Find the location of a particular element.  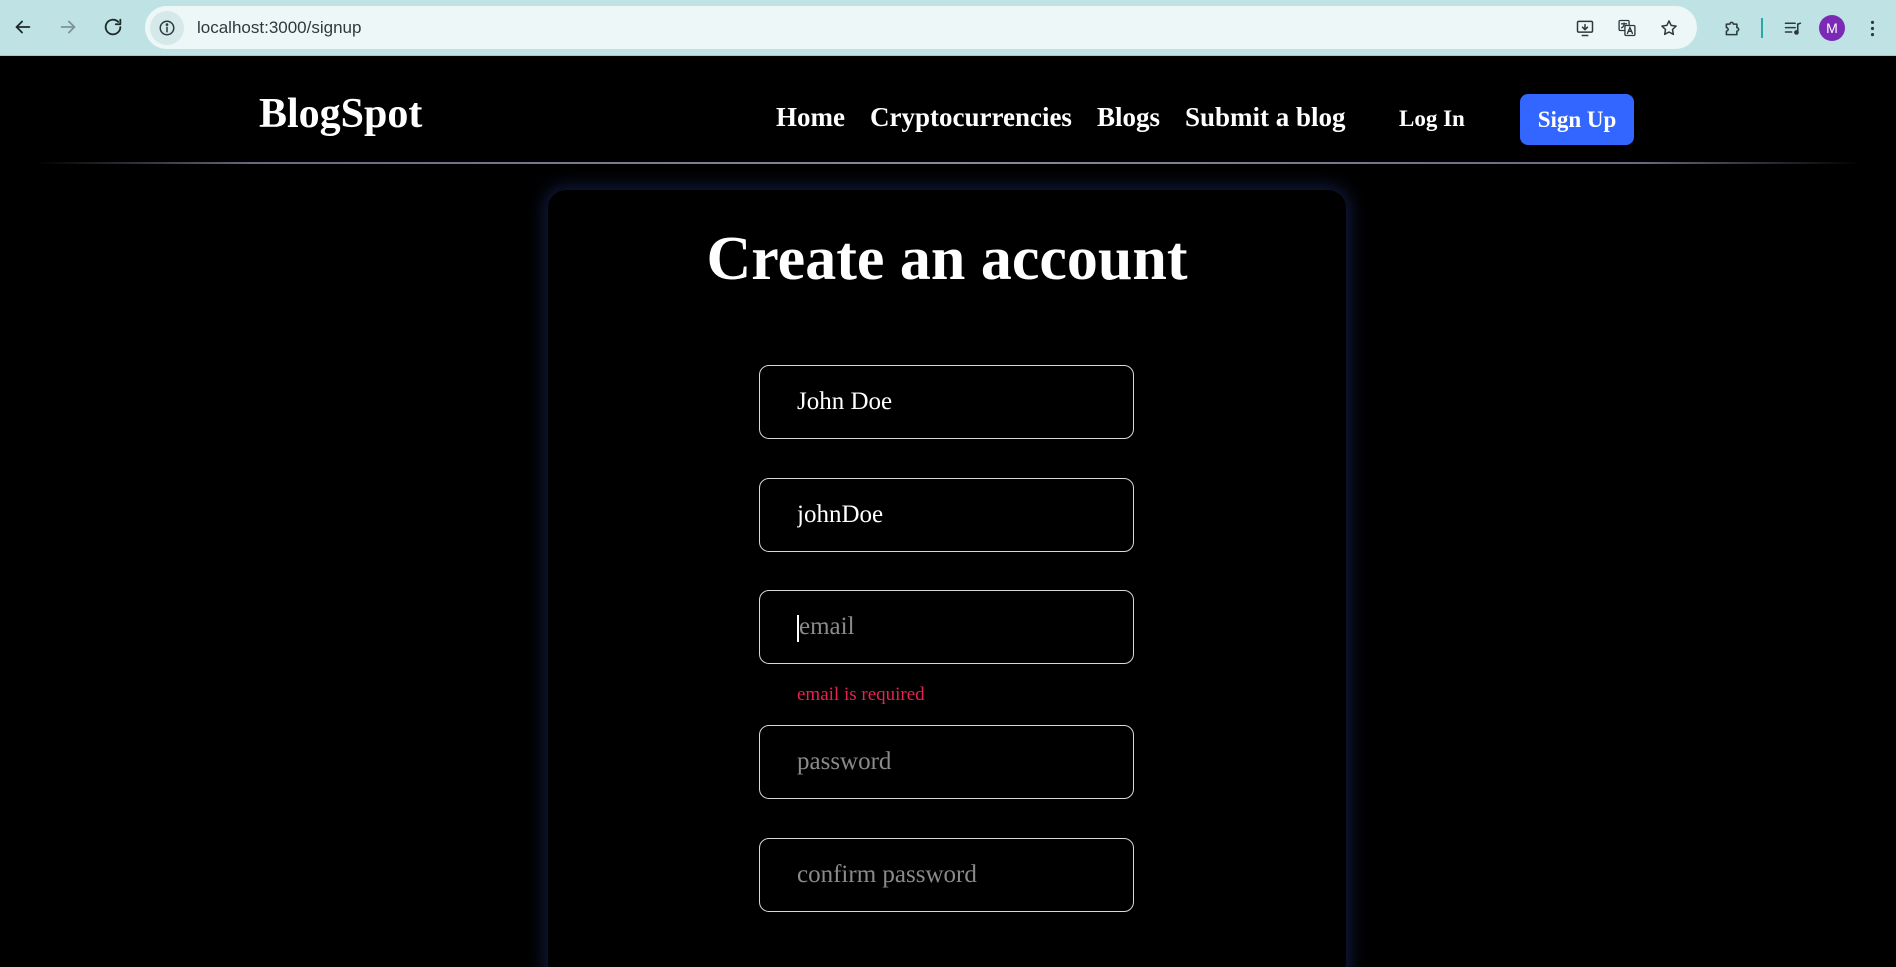

nav-link-home: Home is located at coordinates (810, 117).